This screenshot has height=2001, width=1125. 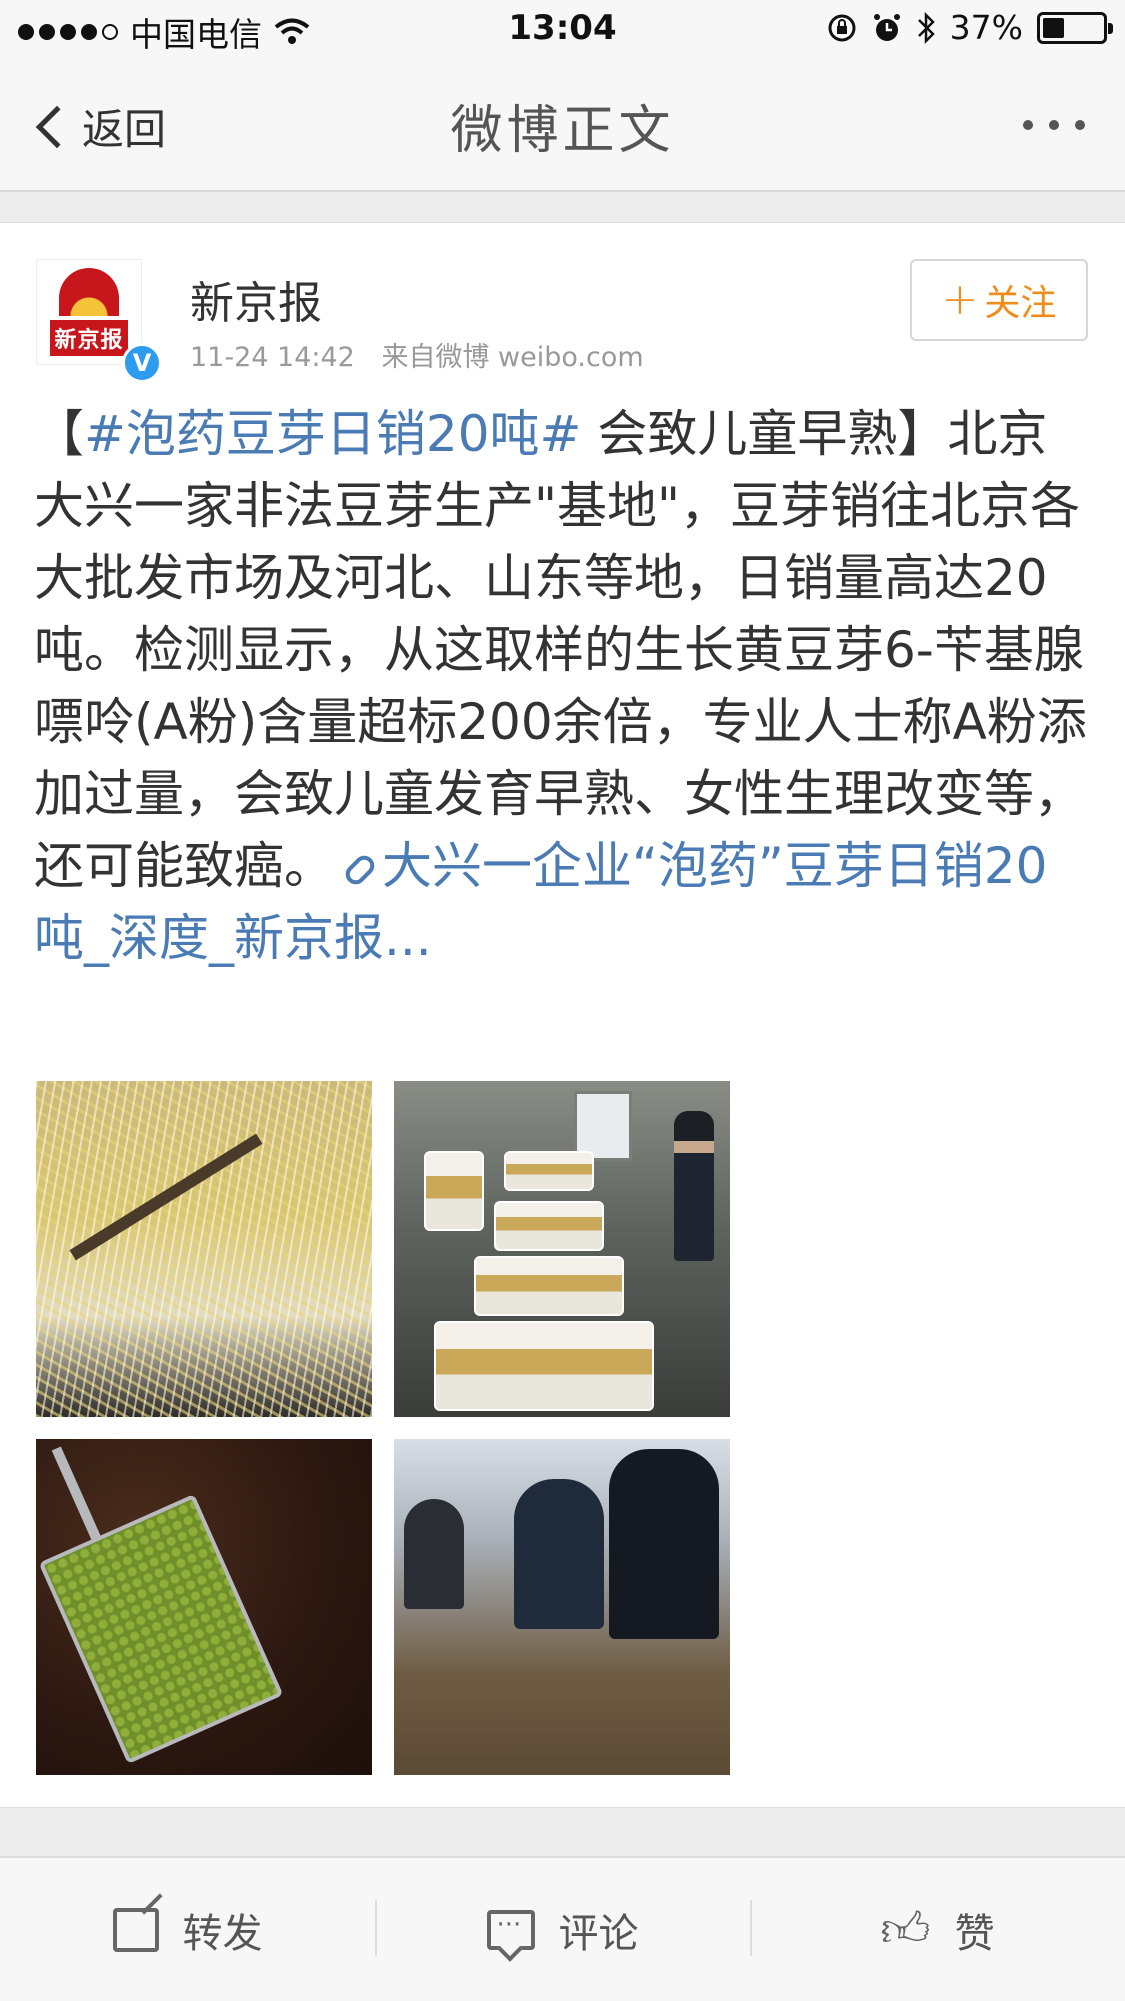 I want to click on comment-button: 评论, so click(x=562, y=1929).